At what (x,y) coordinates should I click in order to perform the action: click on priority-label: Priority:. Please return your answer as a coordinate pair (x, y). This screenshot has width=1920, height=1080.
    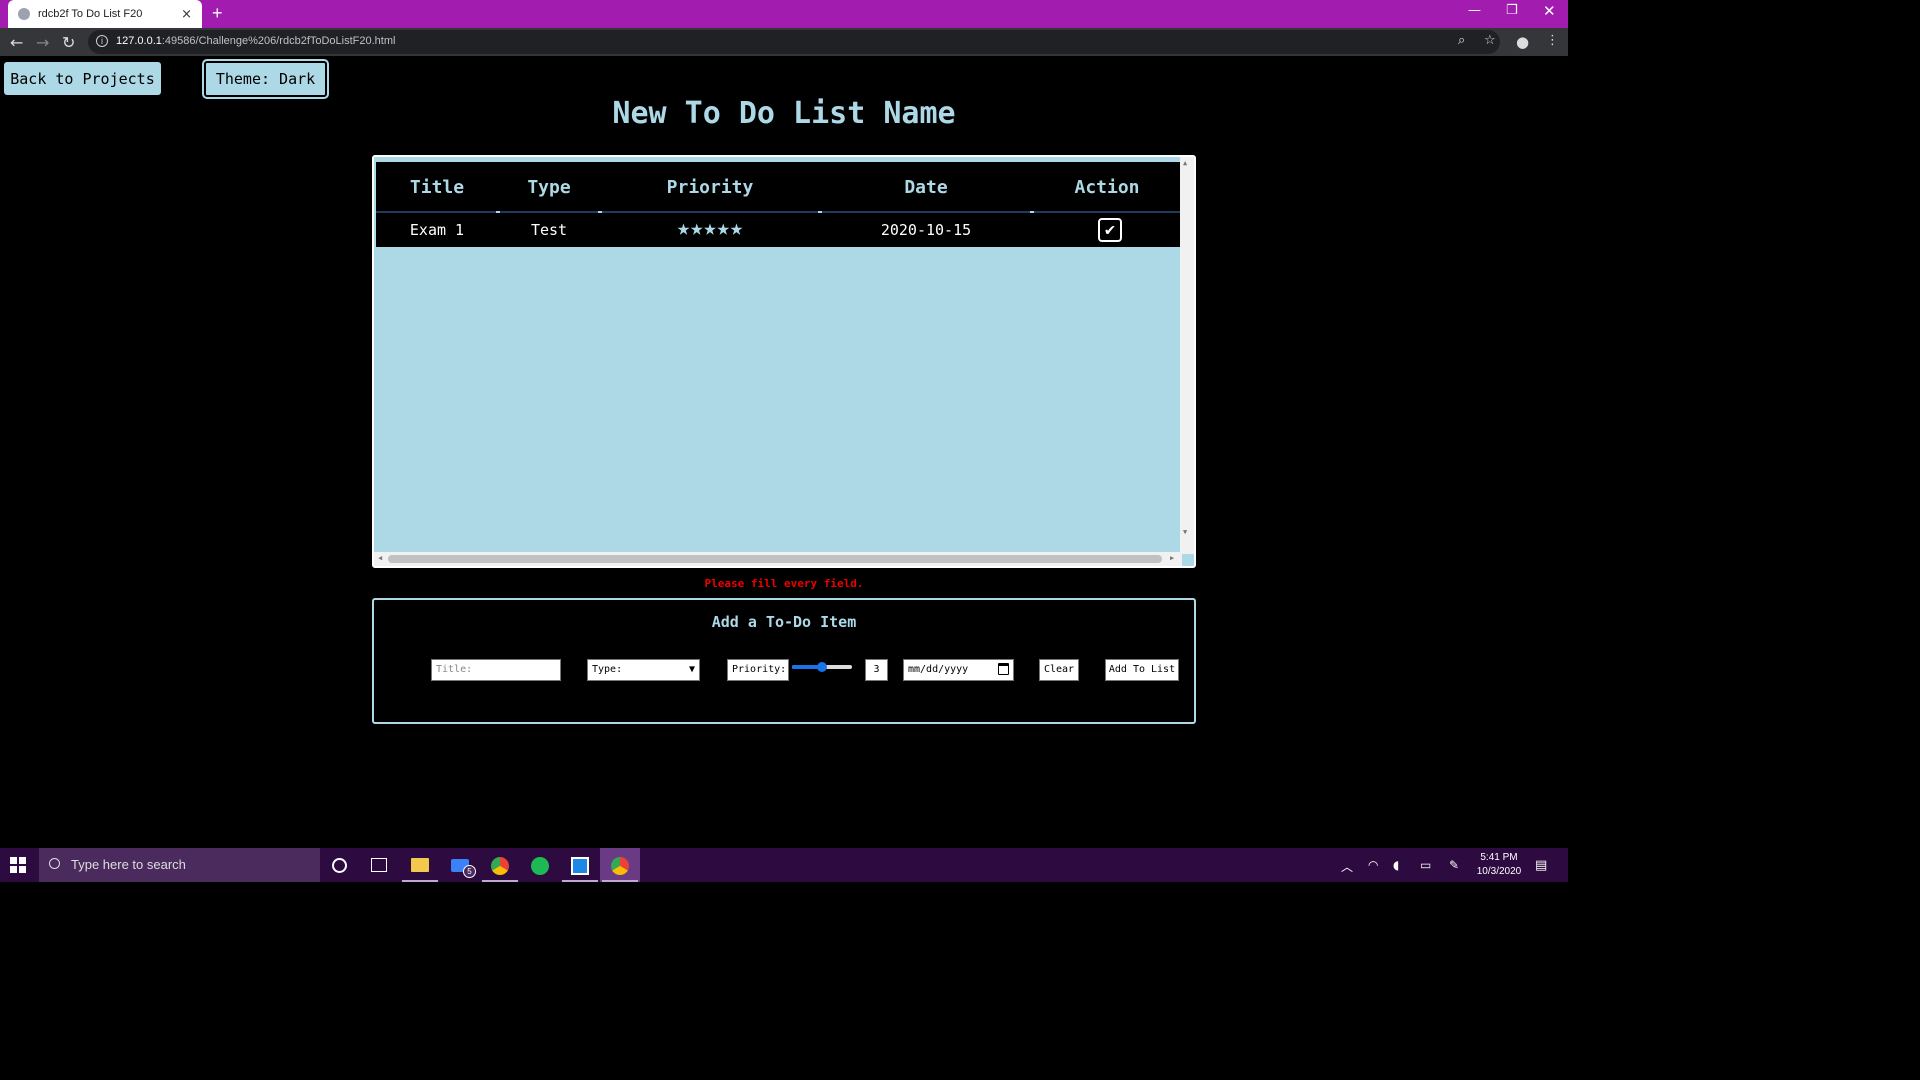
    Looking at the image, I should click on (758, 670).